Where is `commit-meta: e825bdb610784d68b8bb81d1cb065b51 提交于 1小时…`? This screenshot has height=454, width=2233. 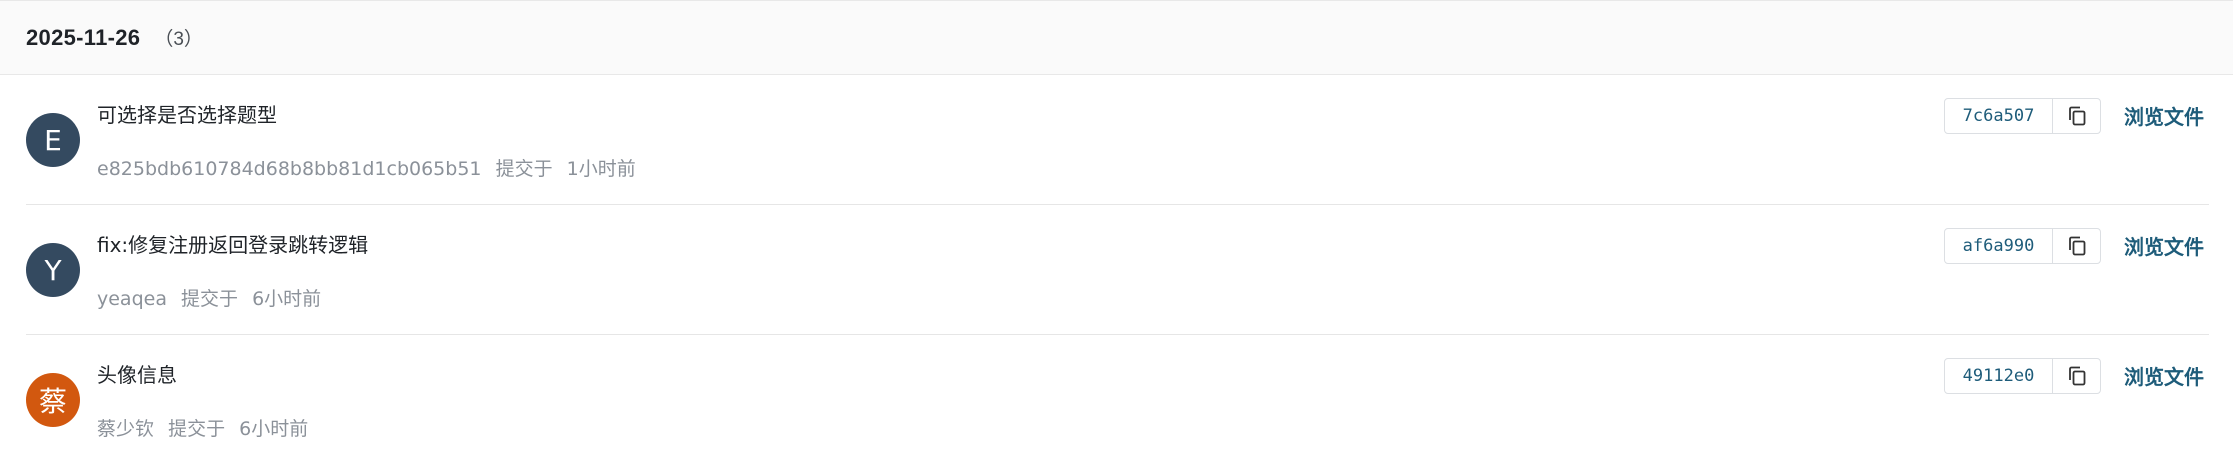 commit-meta: e825bdb610784d68b8bb81d1cb065b51 提交于 1小时… is located at coordinates (366, 167).